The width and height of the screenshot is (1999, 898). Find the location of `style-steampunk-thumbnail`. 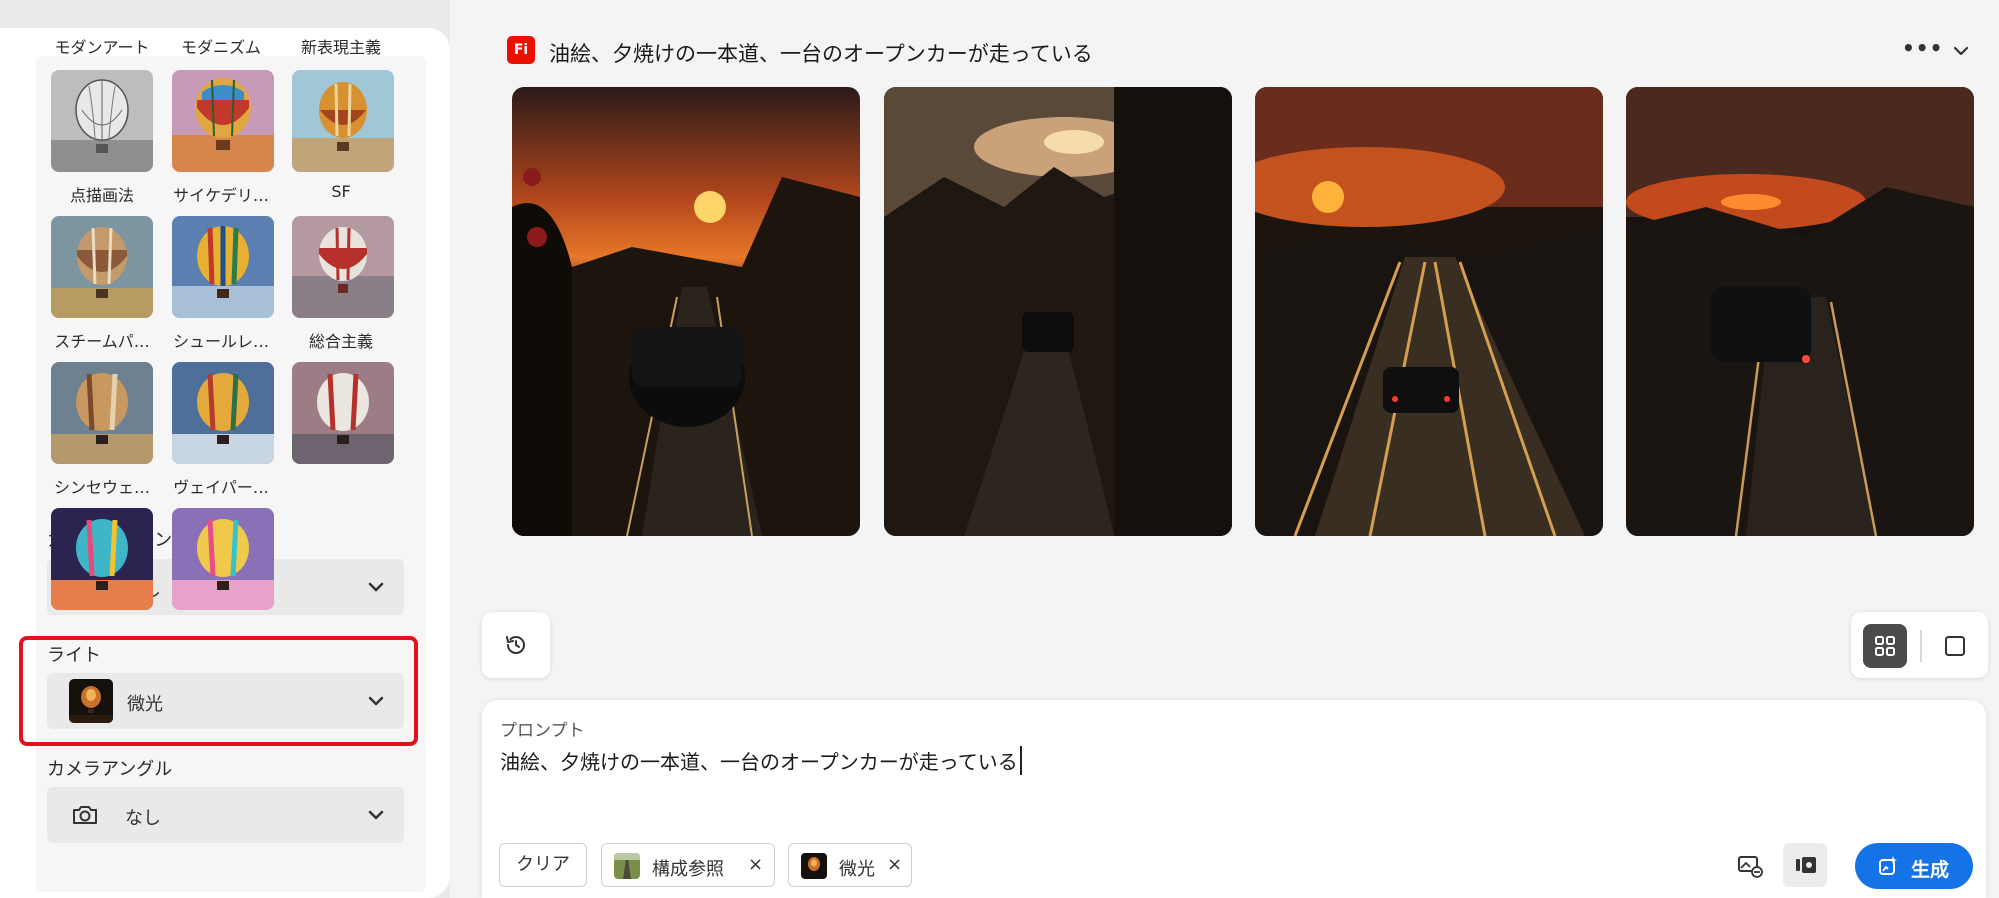

style-steampunk-thumbnail is located at coordinates (102, 413).